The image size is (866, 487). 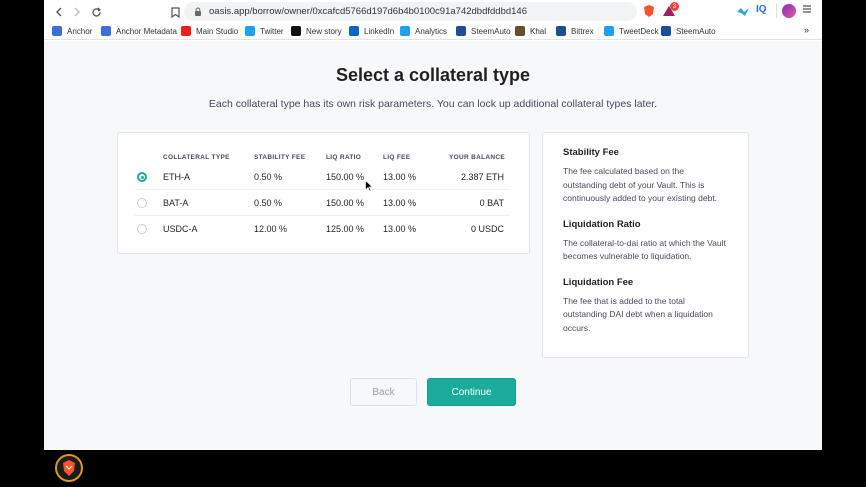 I want to click on table-row-usdc-a: USDC-A 12.00 % 125.00 % 13.00 % 0 USDC, so click(x=322, y=229).